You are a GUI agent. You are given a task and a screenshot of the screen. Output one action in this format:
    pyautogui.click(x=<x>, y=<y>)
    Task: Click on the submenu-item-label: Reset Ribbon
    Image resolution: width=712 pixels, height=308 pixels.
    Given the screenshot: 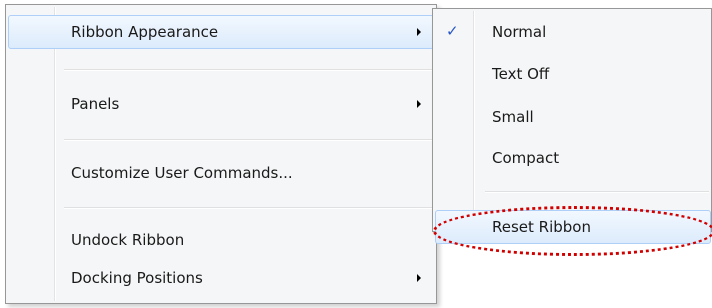 What is the action you would take?
    pyautogui.click(x=541, y=227)
    